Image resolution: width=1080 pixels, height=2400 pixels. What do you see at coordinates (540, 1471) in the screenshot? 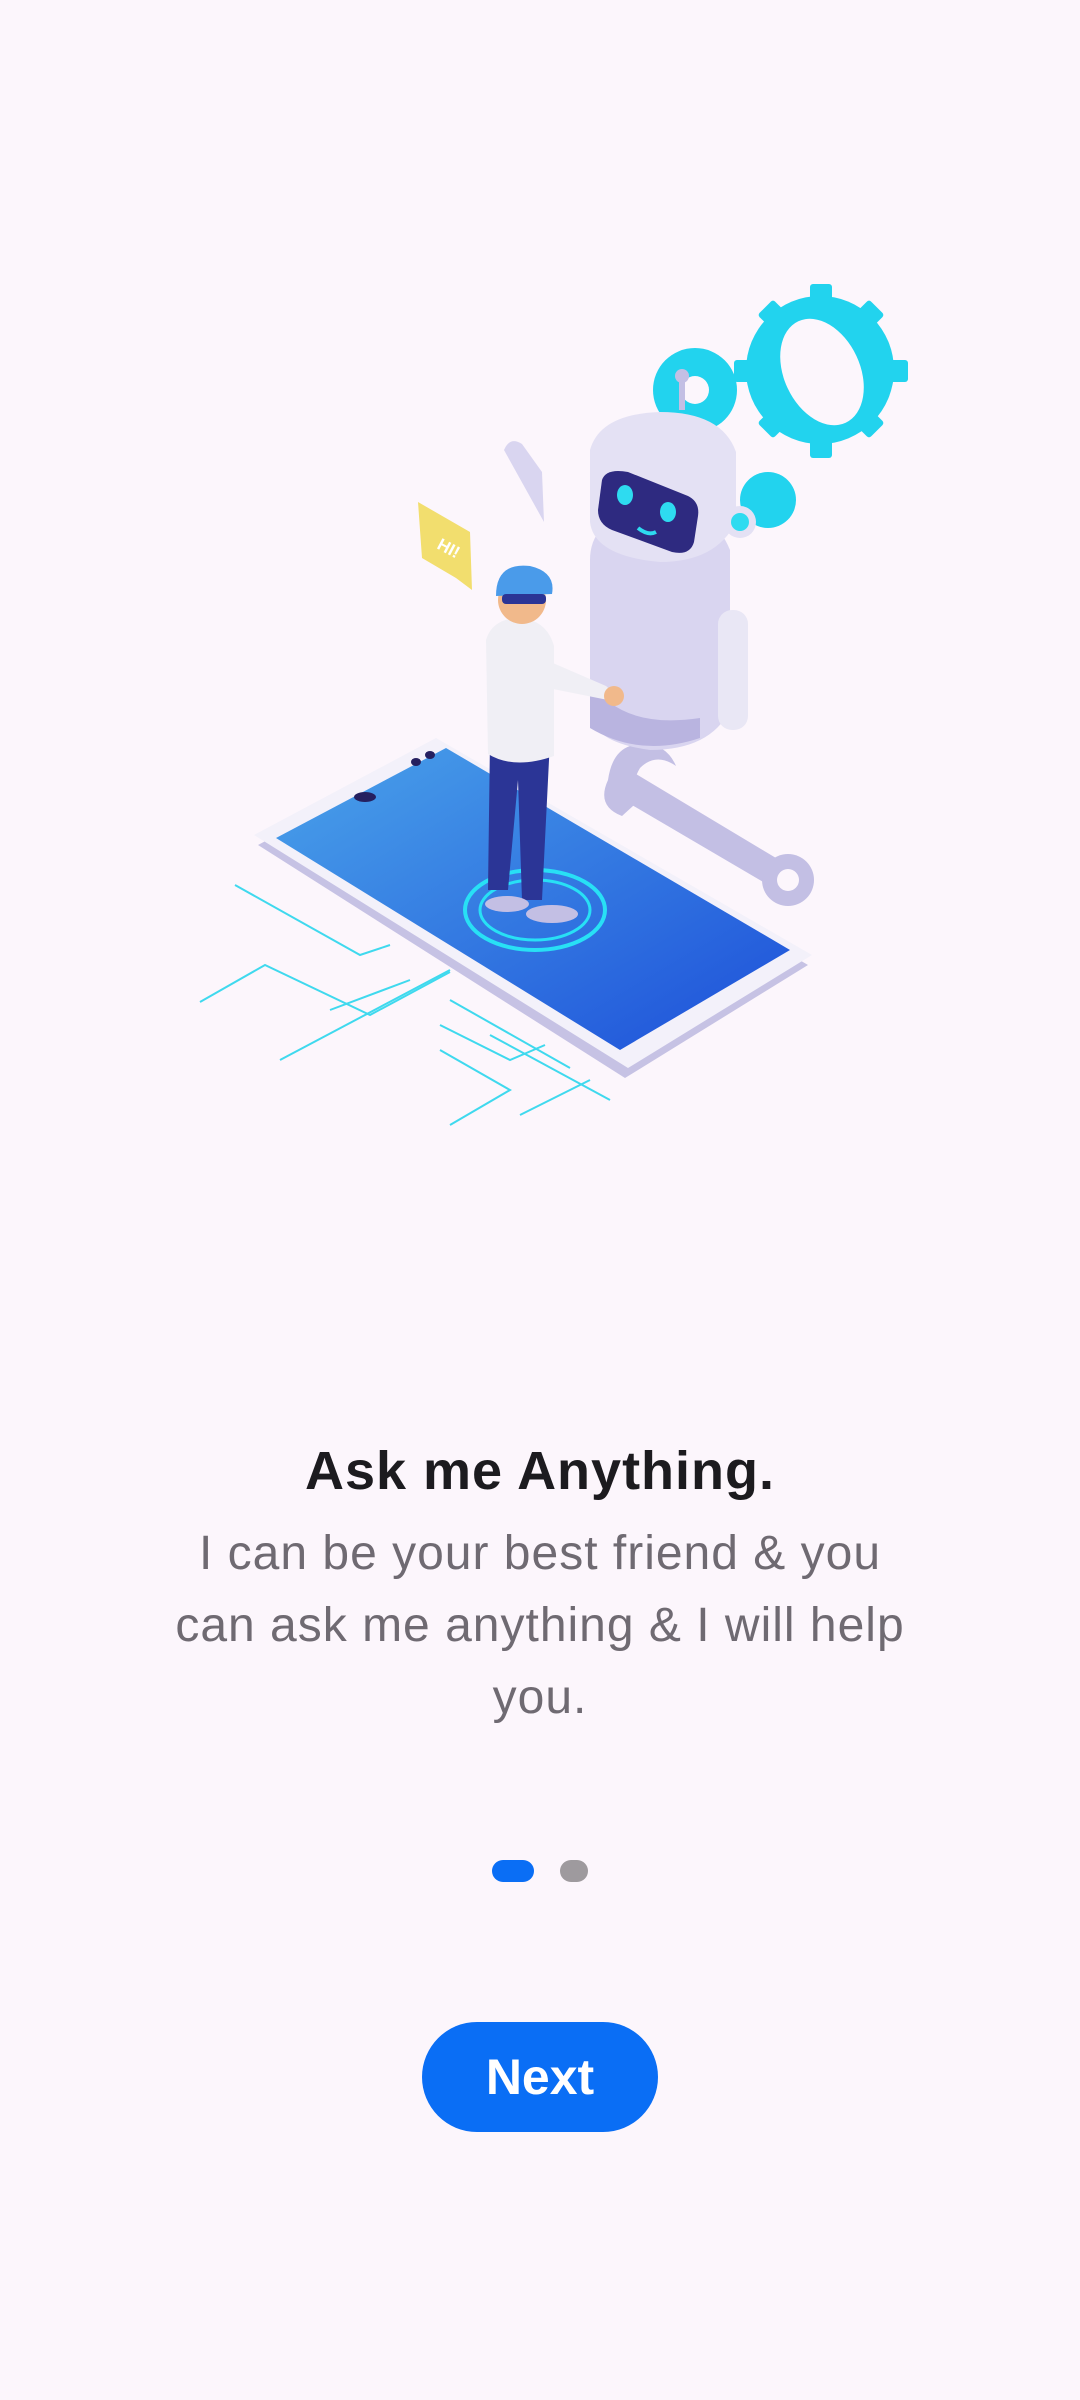
I see `onboarding-title: Ask me Anything.` at bounding box center [540, 1471].